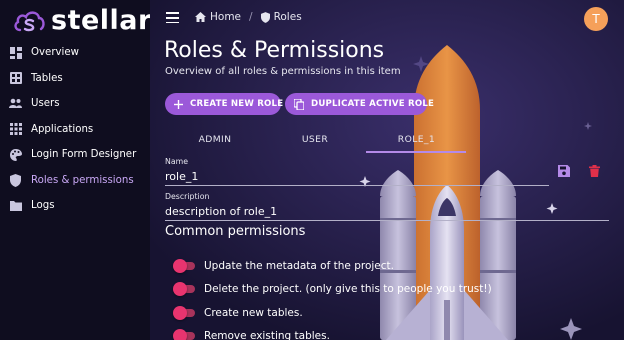 The width and height of the screenshot is (624, 340). Describe the element at coordinates (226, 17) in the screenshot. I see `breadcrumb-label: Home` at that location.